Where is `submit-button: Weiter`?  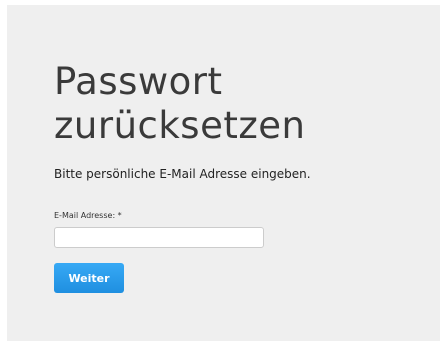 submit-button: Weiter is located at coordinates (89, 278).